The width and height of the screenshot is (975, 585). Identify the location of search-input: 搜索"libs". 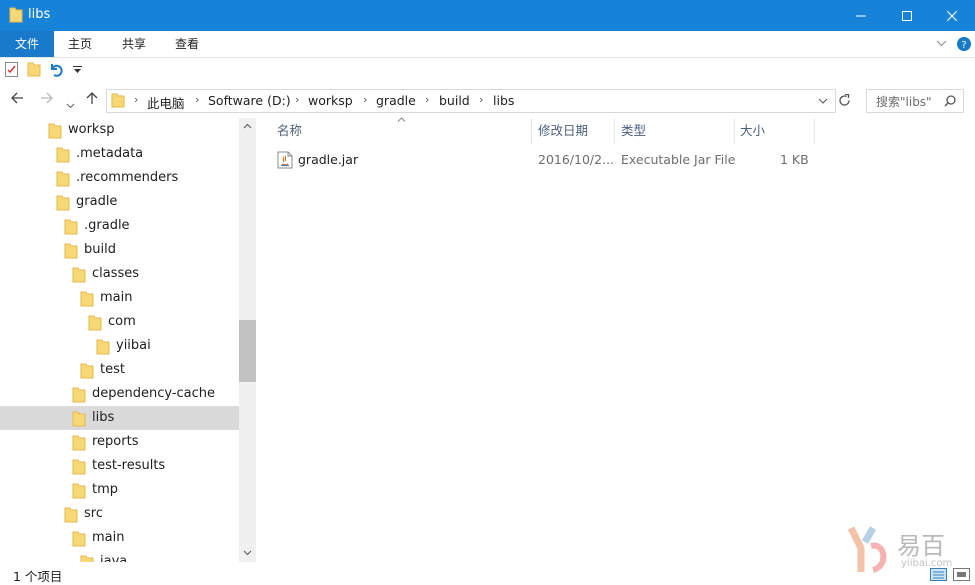
(904, 101).